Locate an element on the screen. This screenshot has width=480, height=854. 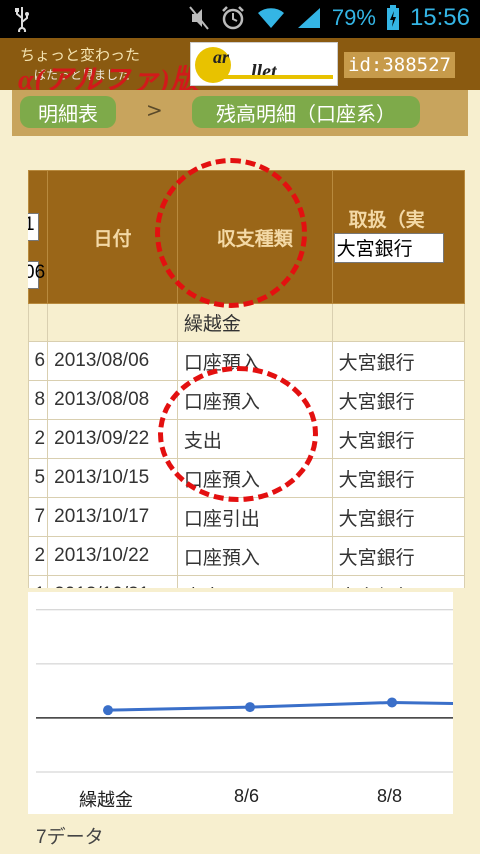
row-col0: 1 is located at coordinates (38, 581).